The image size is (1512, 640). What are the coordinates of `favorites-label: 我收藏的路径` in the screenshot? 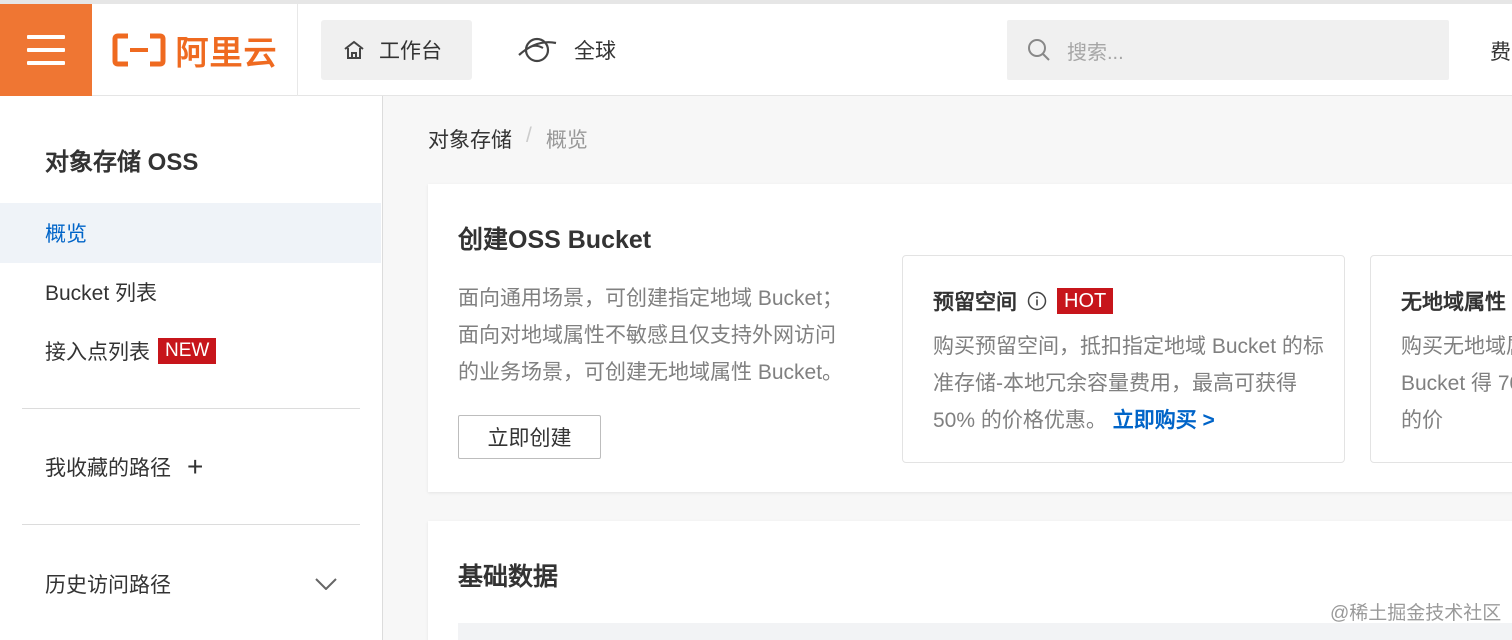 It's located at (108, 468).